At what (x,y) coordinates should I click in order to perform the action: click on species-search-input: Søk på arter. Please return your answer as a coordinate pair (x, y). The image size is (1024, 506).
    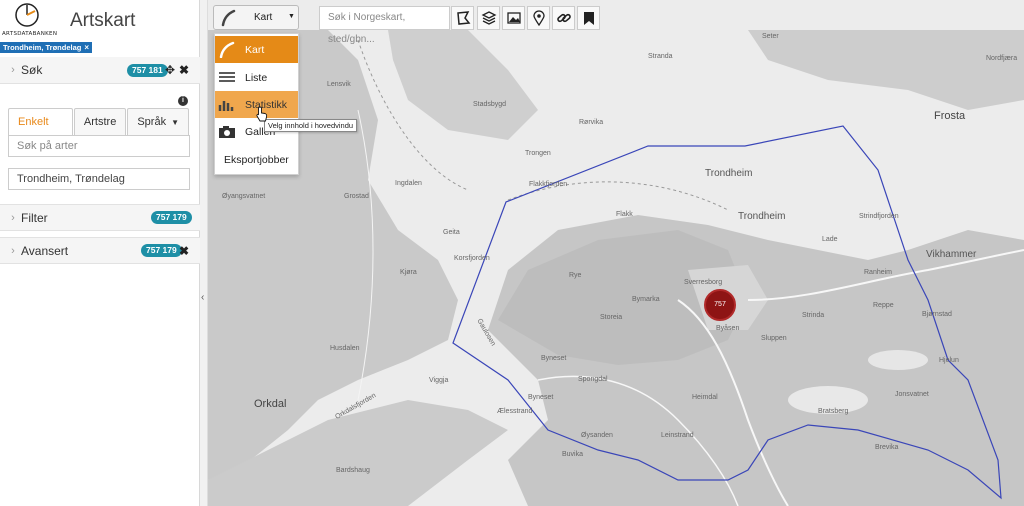
    Looking at the image, I should click on (99, 146).